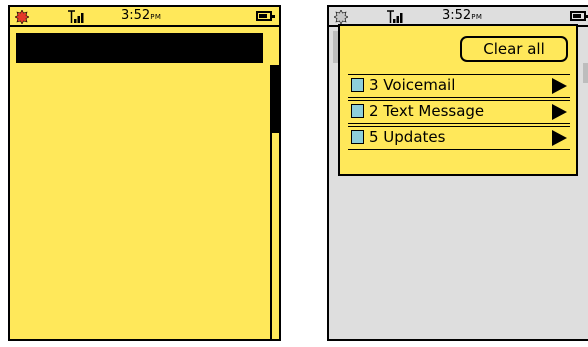  Describe the element at coordinates (514, 49) in the screenshot. I see `clear-all-button: Clear all` at that location.